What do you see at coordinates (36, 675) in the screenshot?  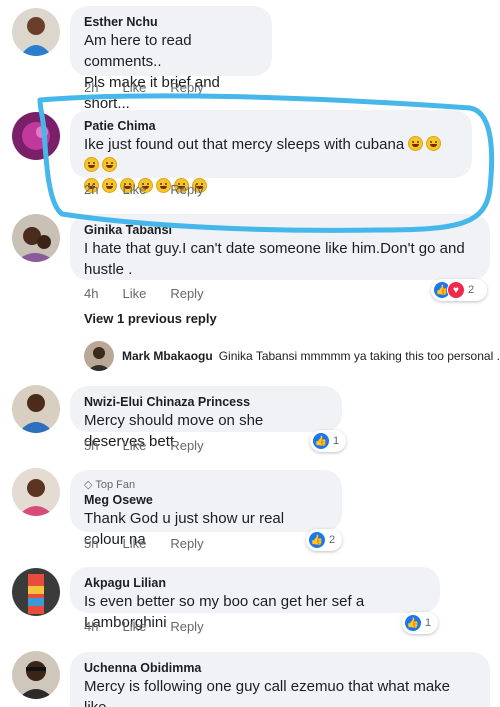 I see `avatar-uchenna` at bounding box center [36, 675].